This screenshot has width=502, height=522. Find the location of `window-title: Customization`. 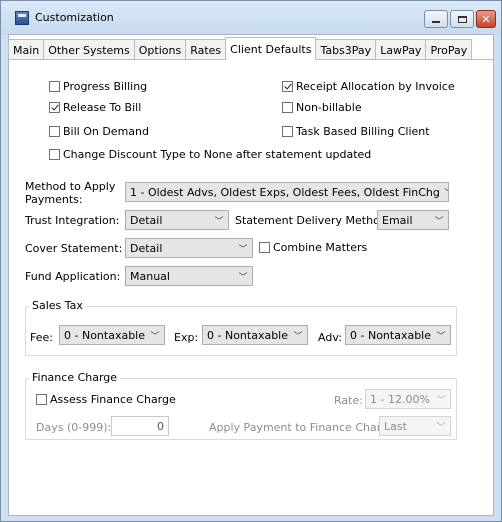

window-title: Customization is located at coordinates (74, 17).